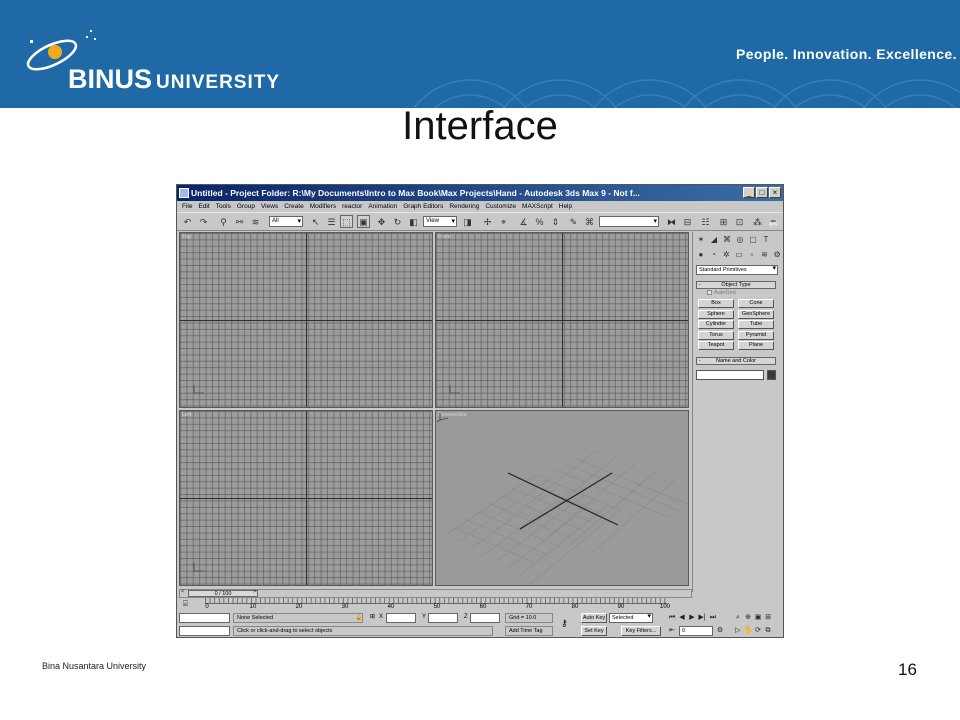 This screenshot has height=720, width=960. I want to click on time-configuration-icon: ⚙, so click(720, 631).